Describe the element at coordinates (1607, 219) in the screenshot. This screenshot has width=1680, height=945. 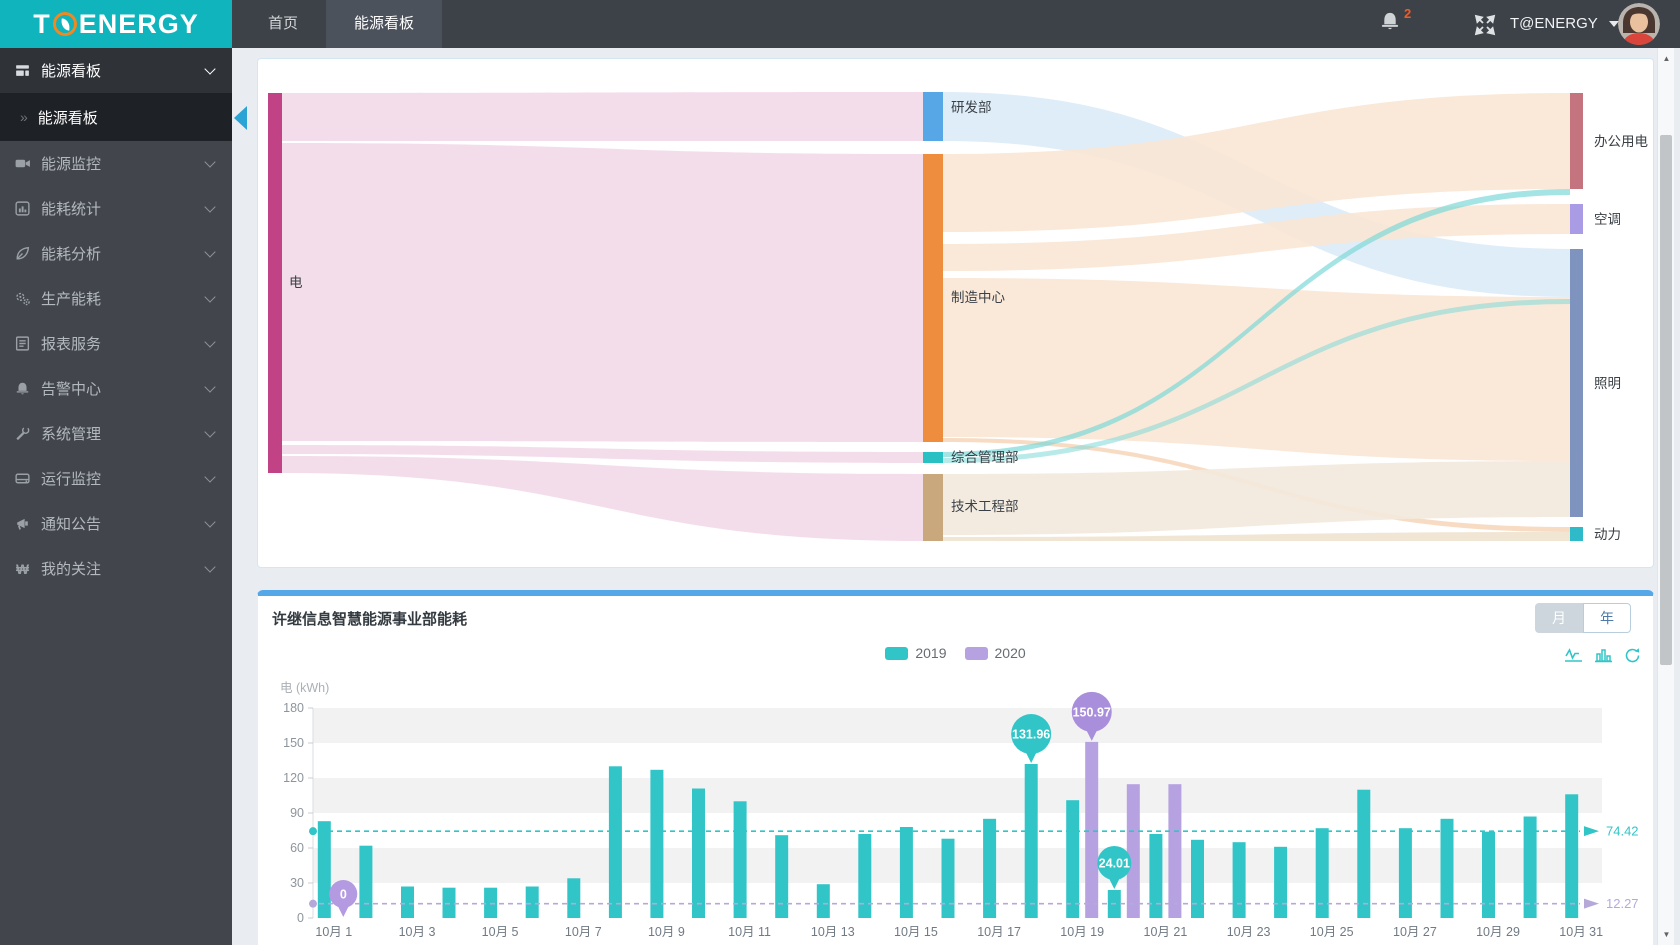
I see `sankey-node-label: 空调` at that location.